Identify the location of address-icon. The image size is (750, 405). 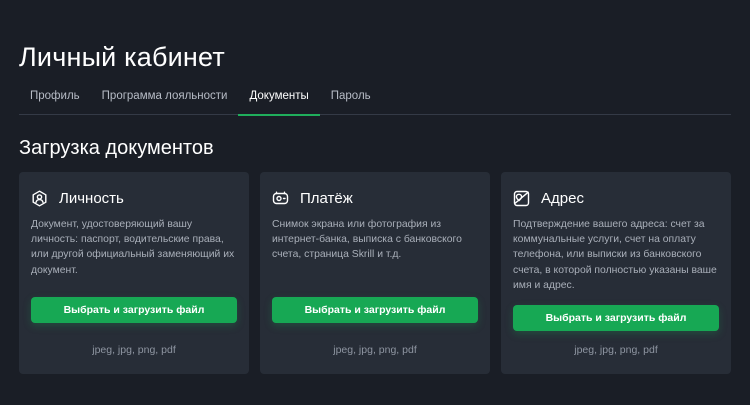
(521, 198).